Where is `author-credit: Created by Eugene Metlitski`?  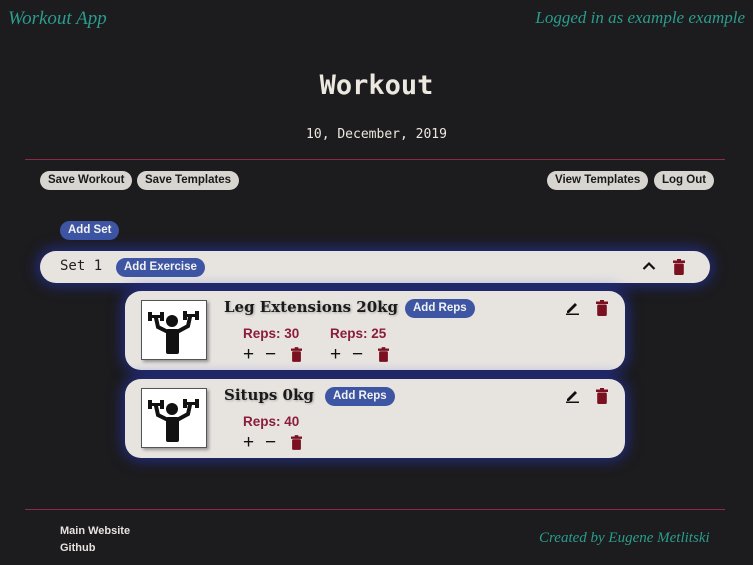
author-credit: Created by Eugene Metlitski is located at coordinates (624, 538).